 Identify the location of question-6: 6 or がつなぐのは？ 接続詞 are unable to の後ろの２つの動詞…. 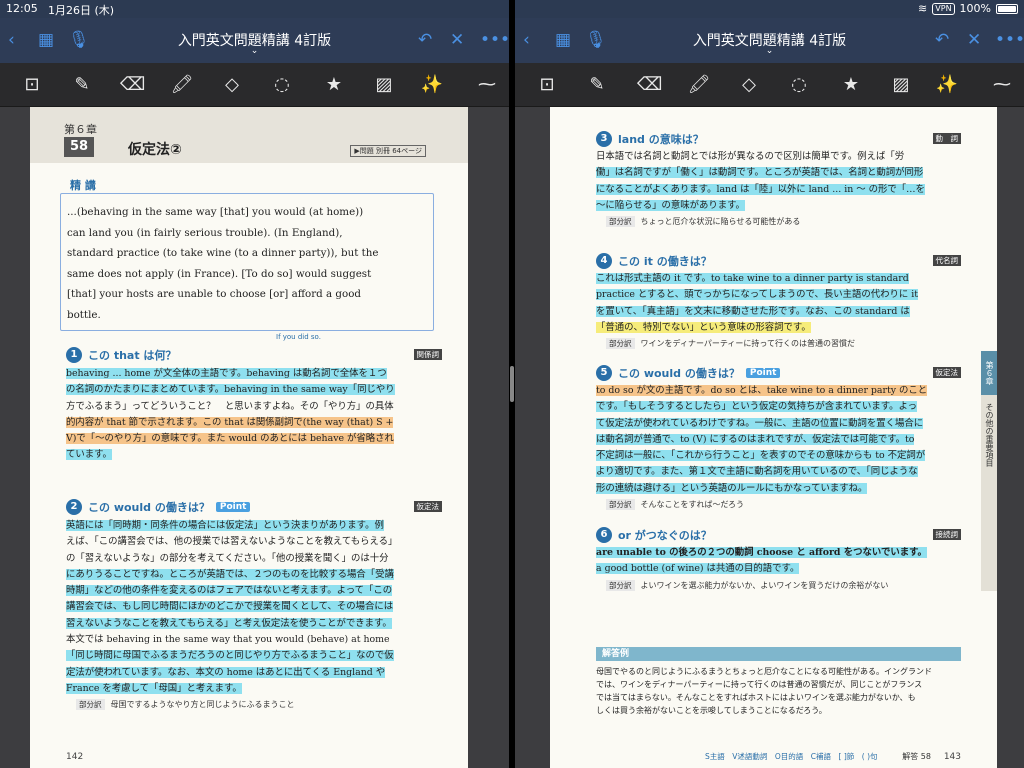
(778, 559).